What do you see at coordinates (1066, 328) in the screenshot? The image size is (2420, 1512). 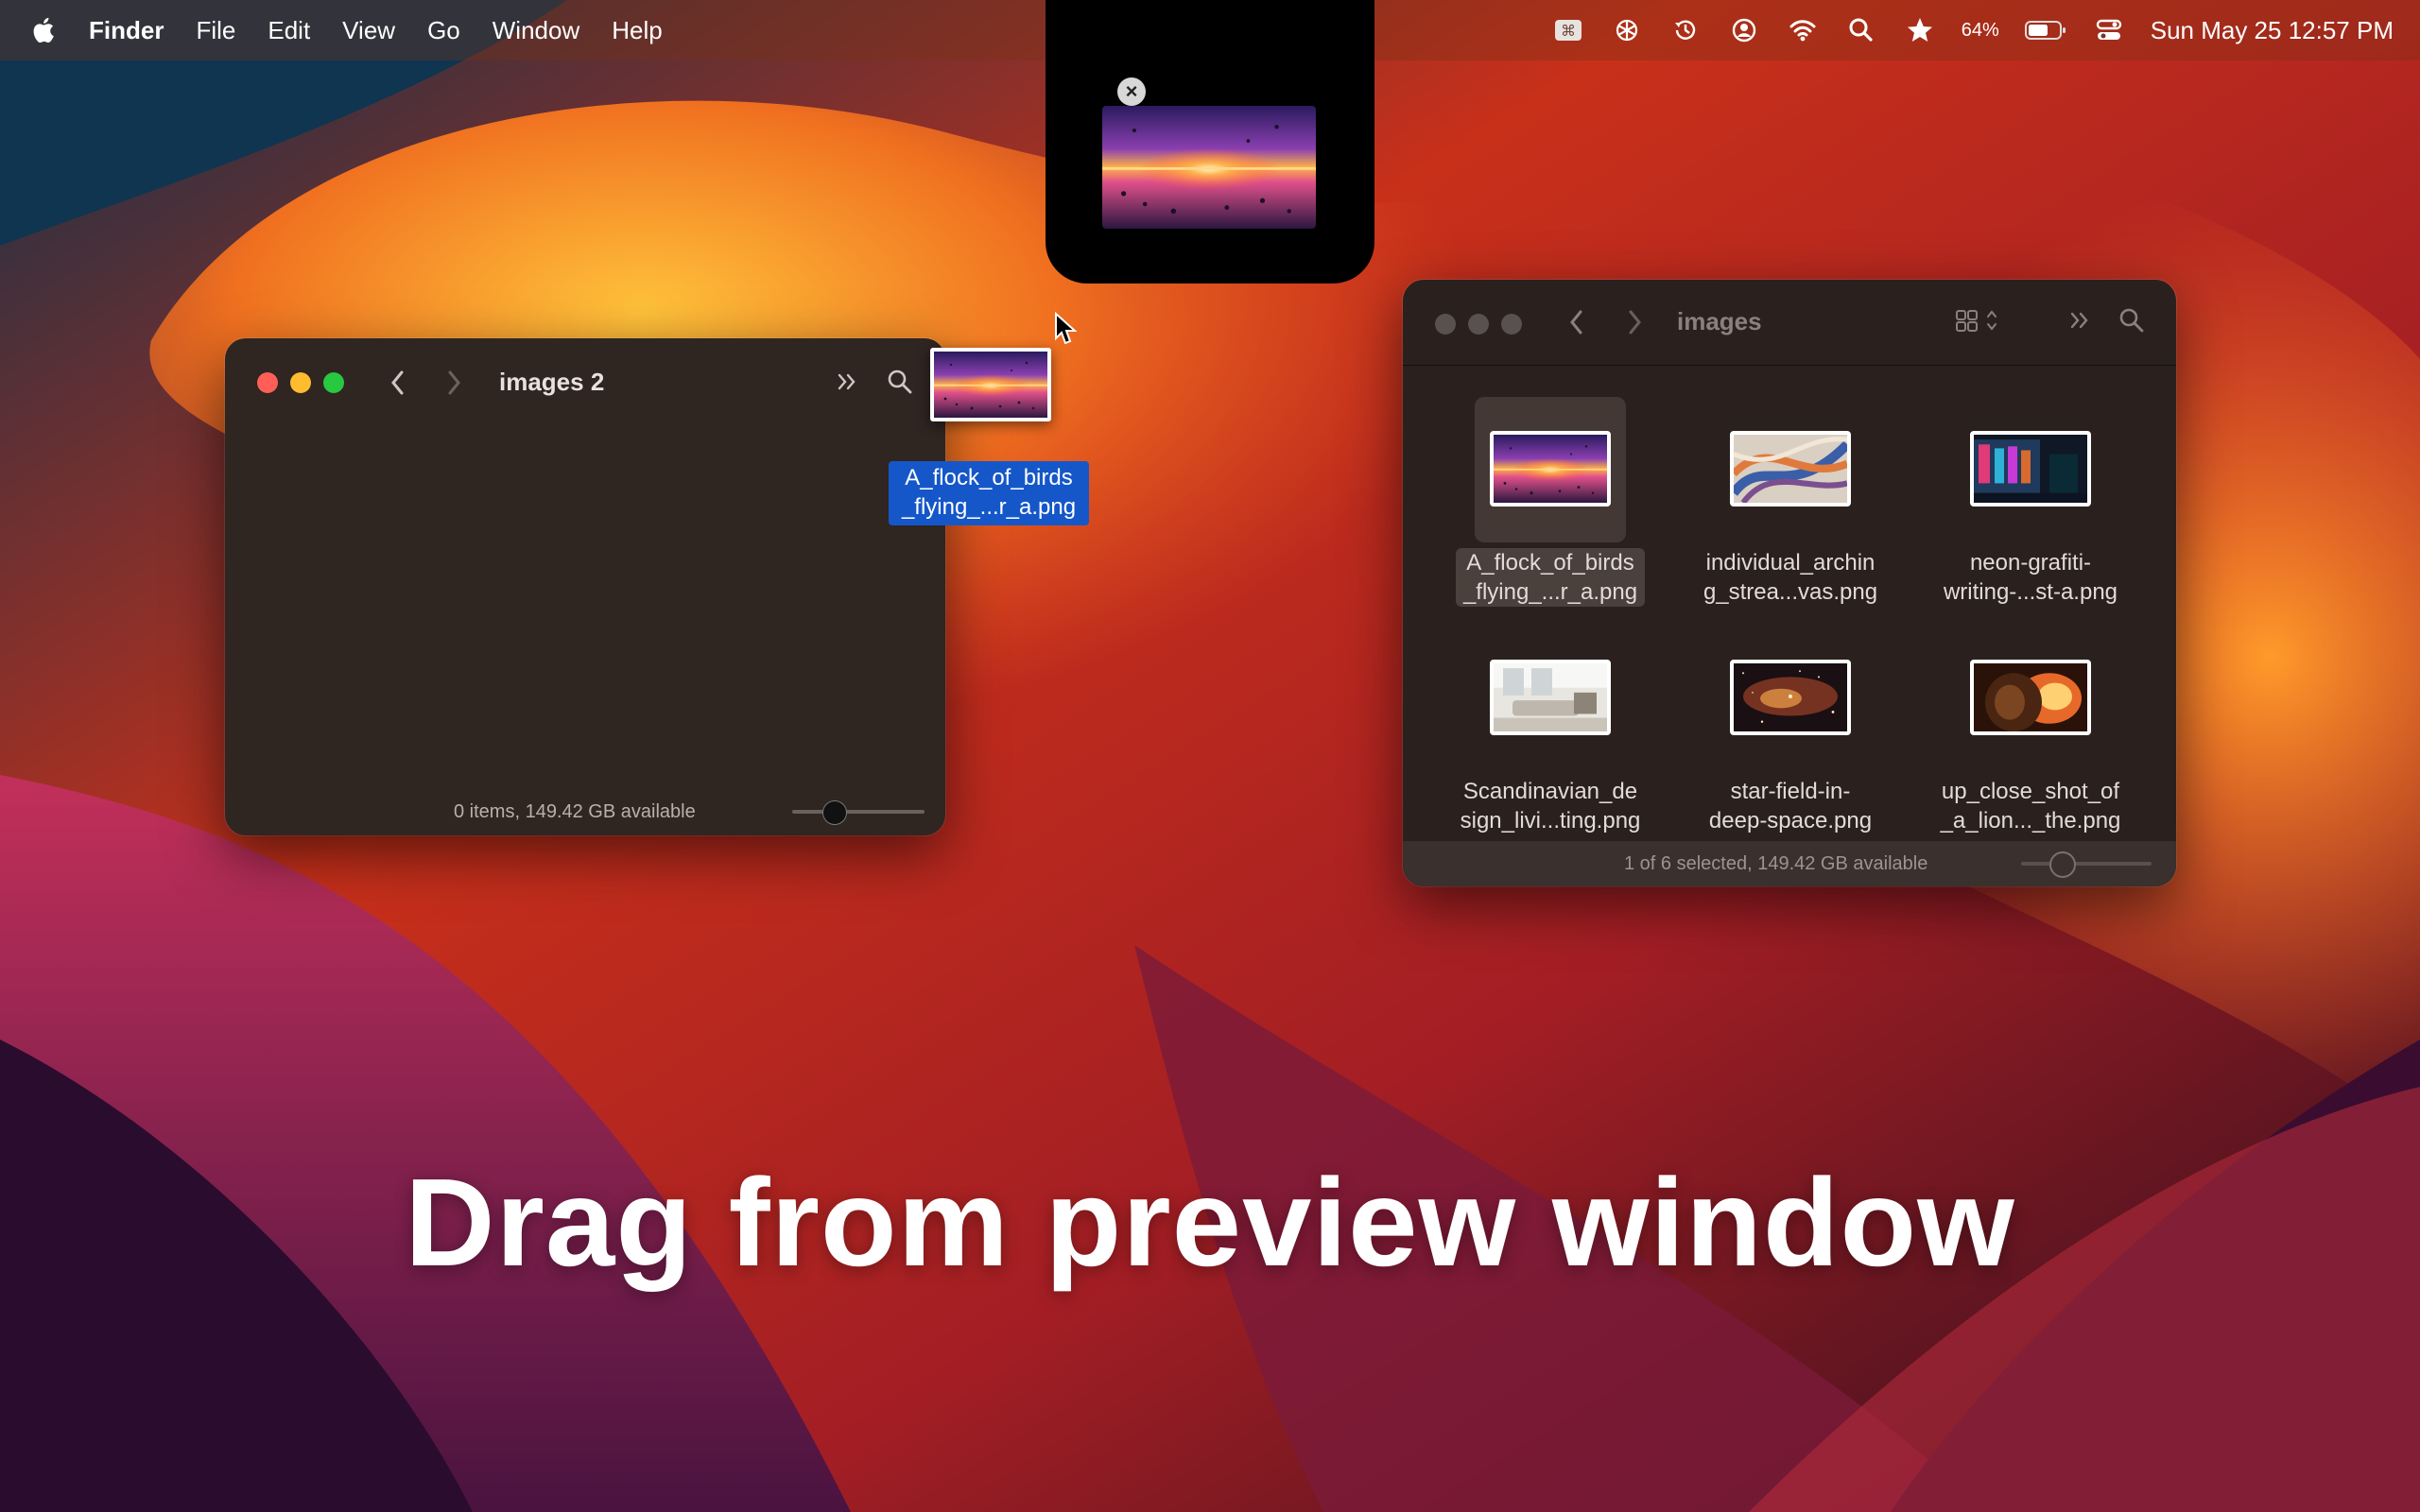 I see `mouse-cursor-icon` at bounding box center [1066, 328].